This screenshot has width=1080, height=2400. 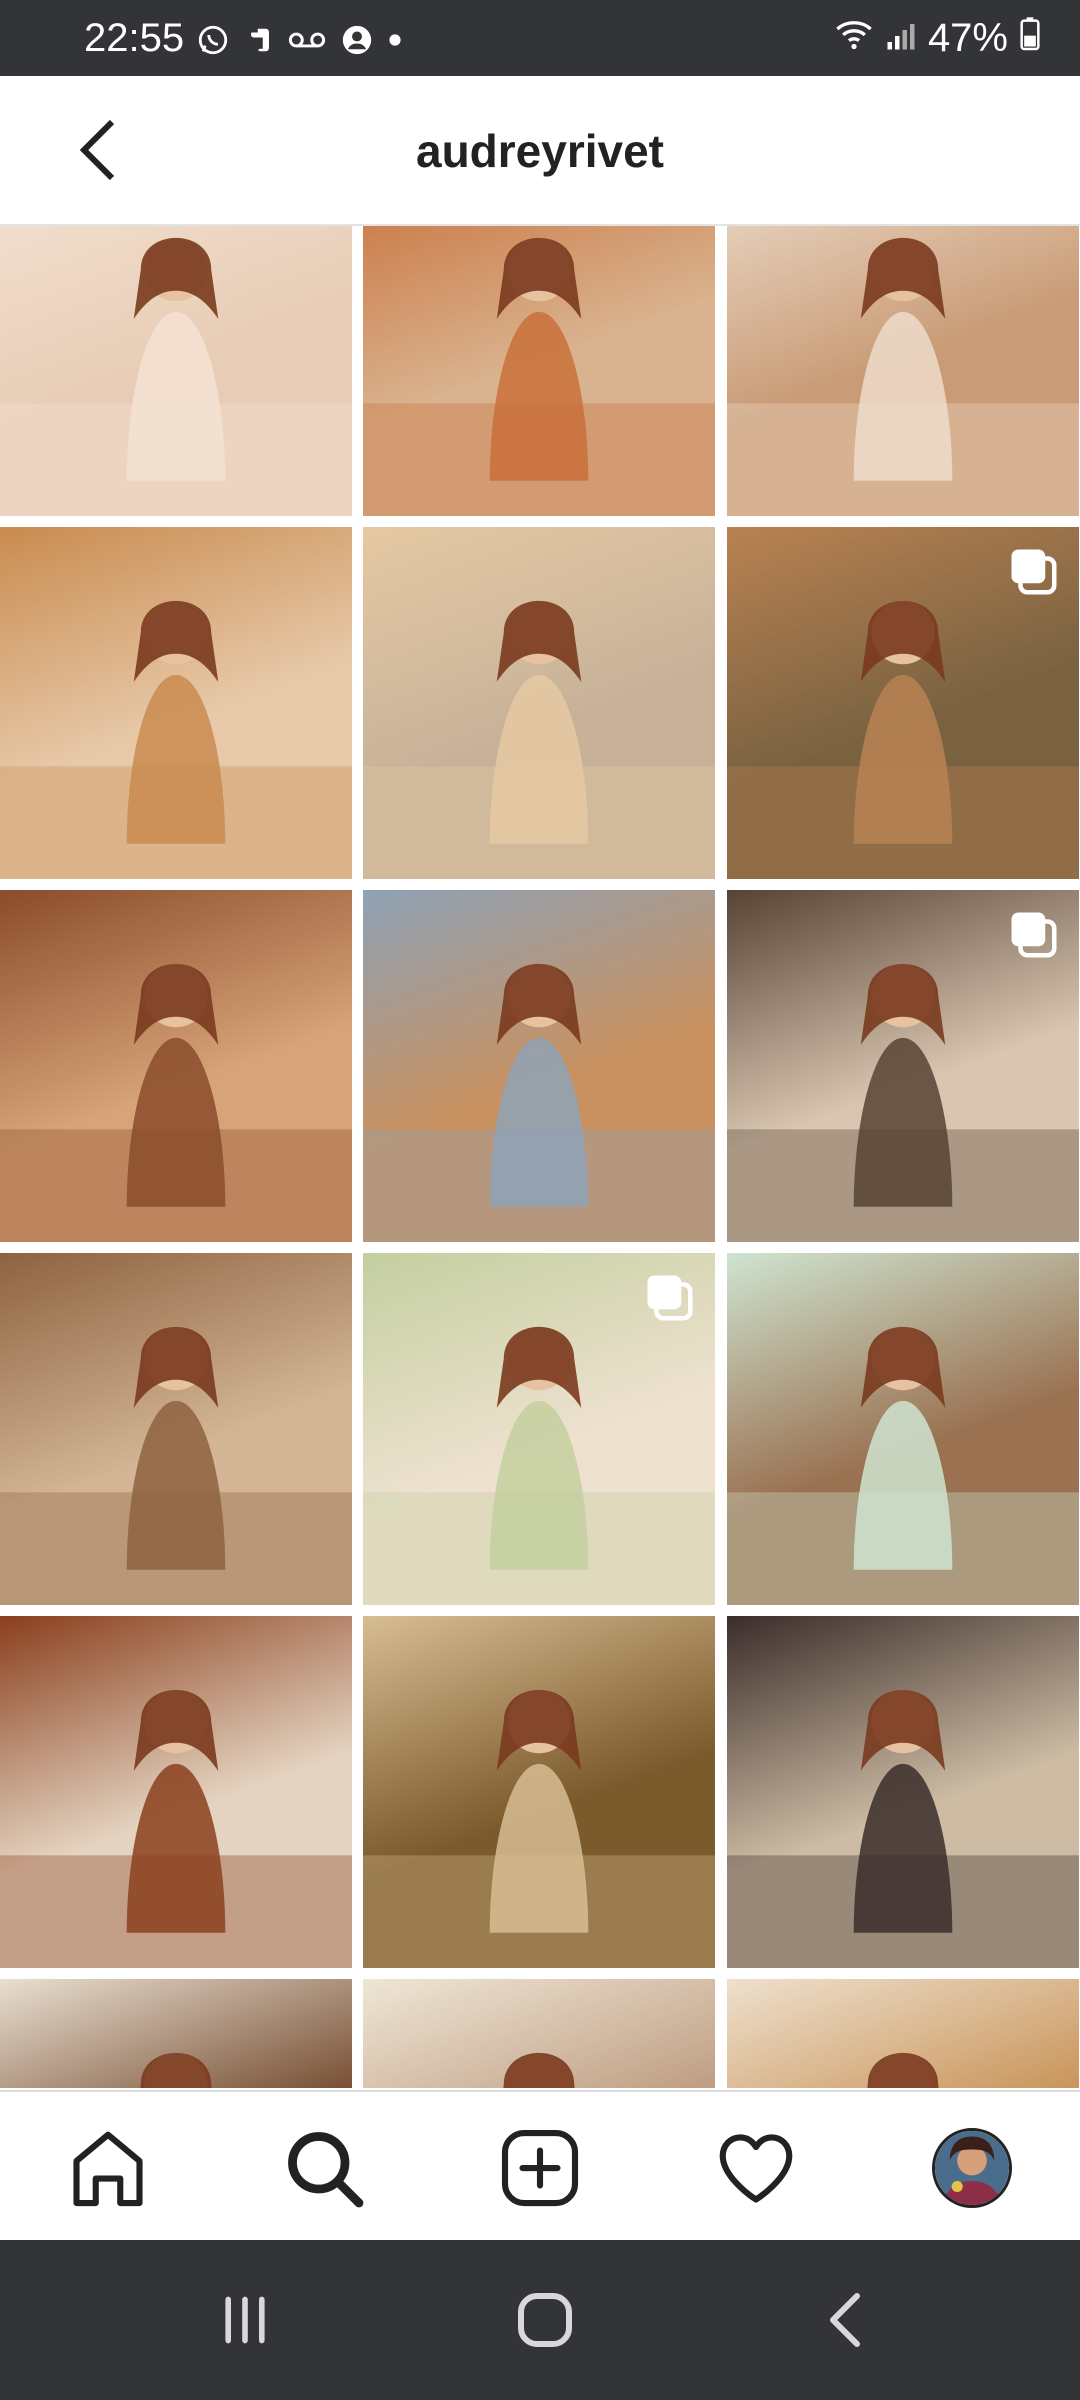 What do you see at coordinates (967, 37) in the screenshot?
I see `battery-percent: 47%` at bounding box center [967, 37].